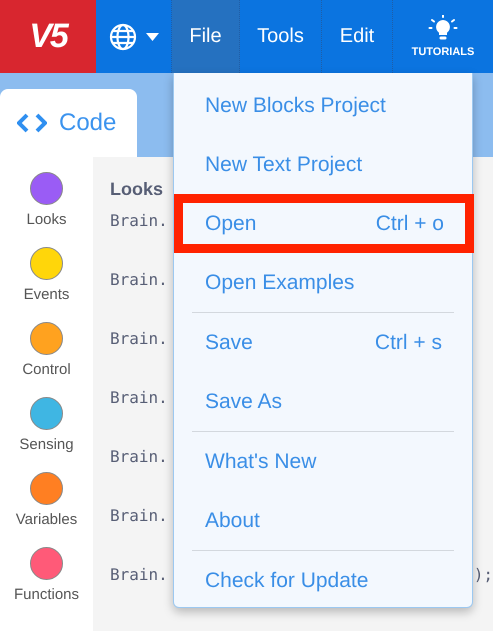 This screenshot has width=493, height=631. I want to click on menu-item: Check for Update, so click(323, 580).